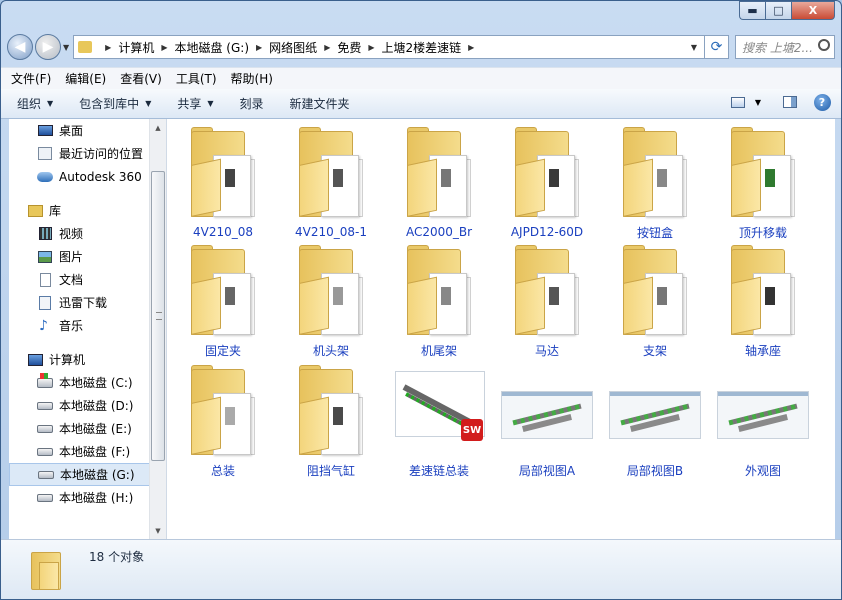  I want to click on share-button: 共享 ▼, so click(195, 103).